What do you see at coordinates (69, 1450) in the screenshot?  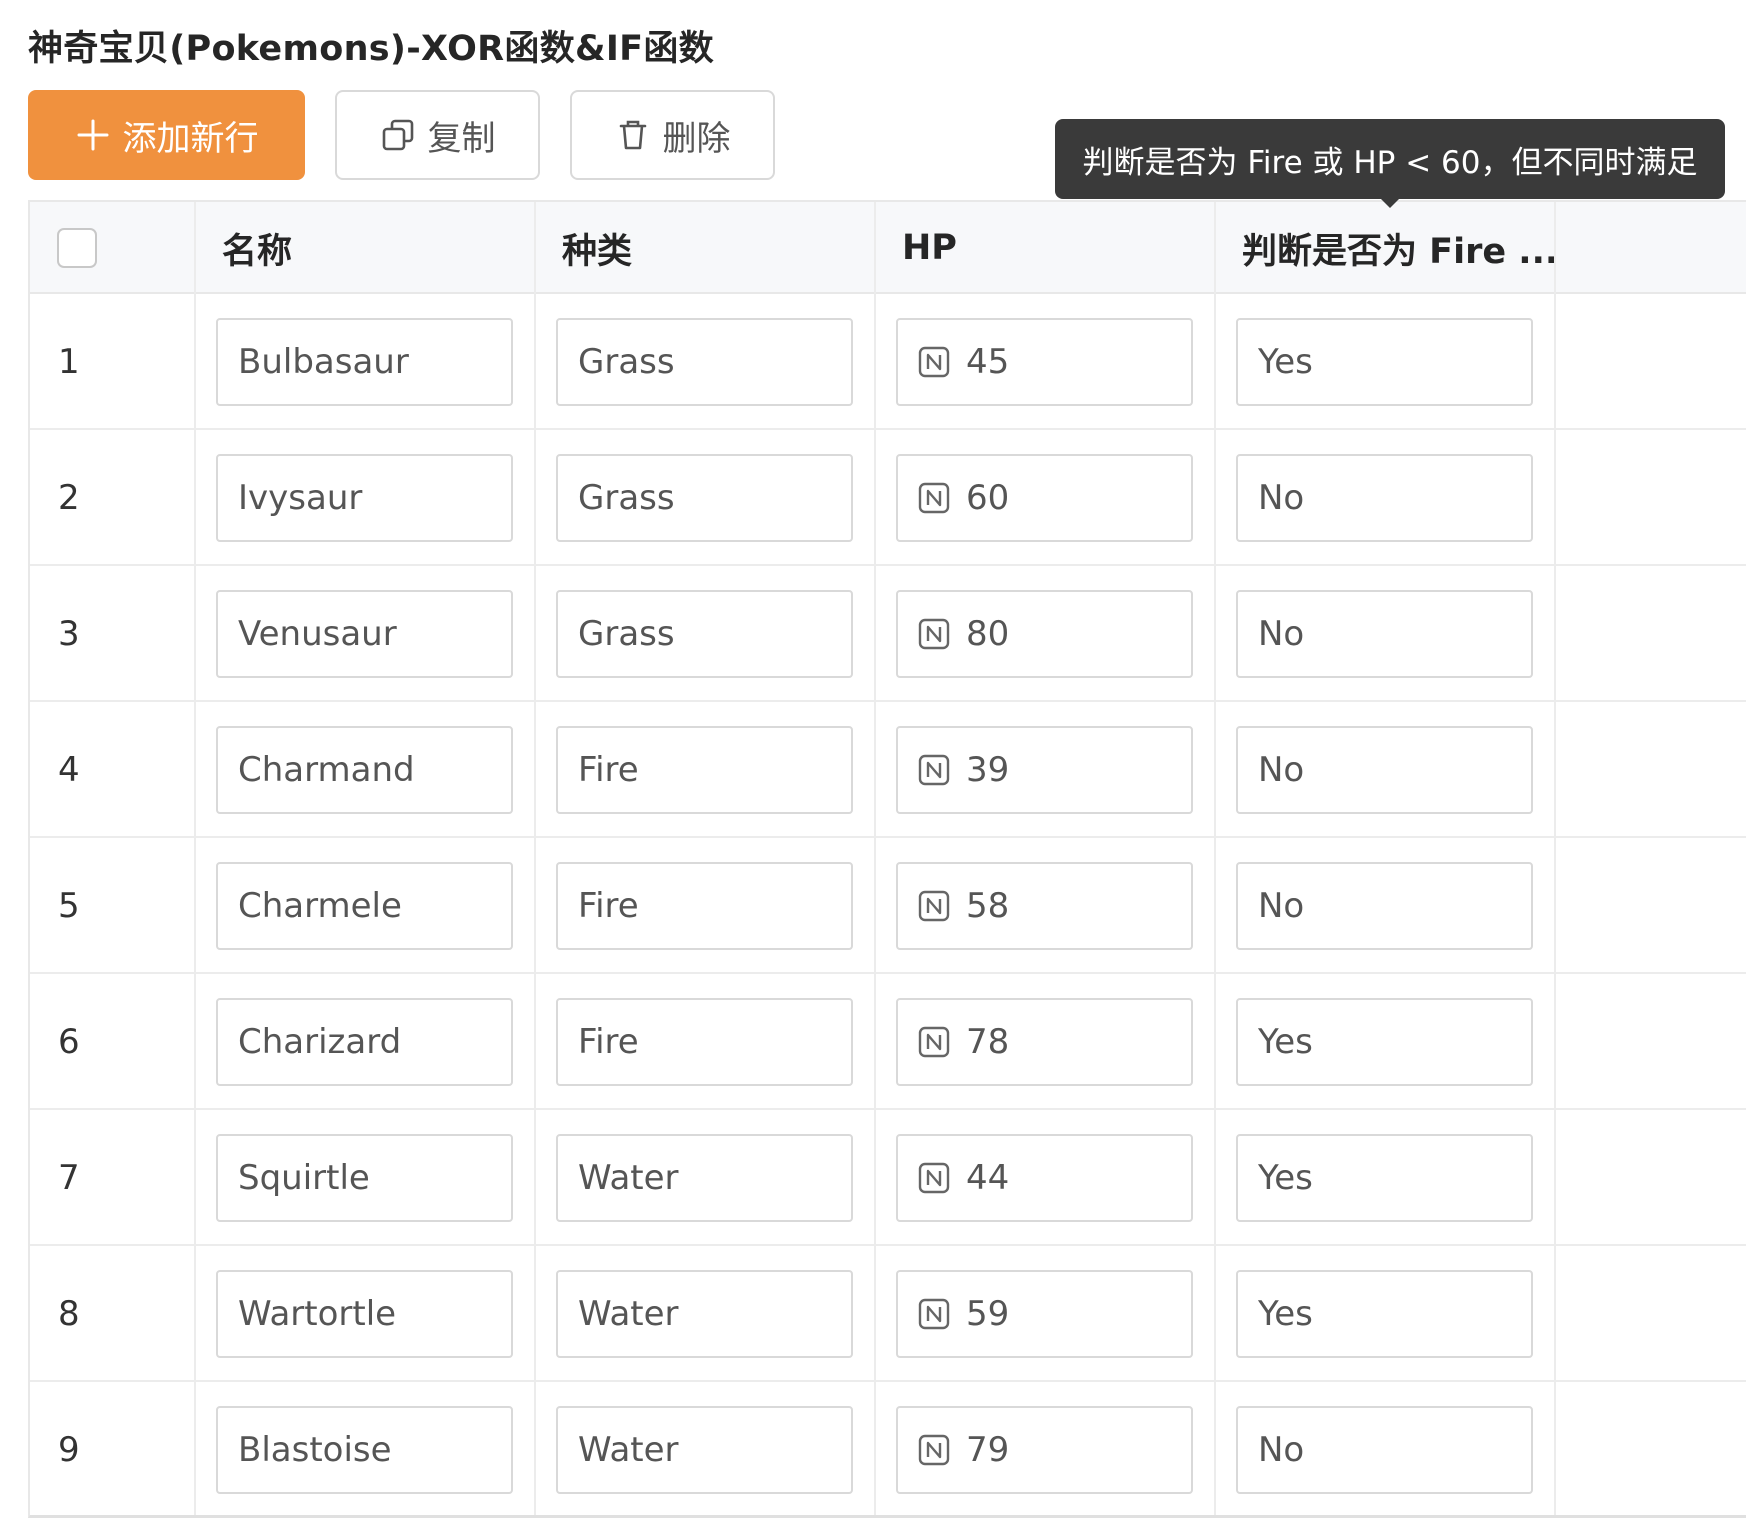 I see `row-number: 9` at bounding box center [69, 1450].